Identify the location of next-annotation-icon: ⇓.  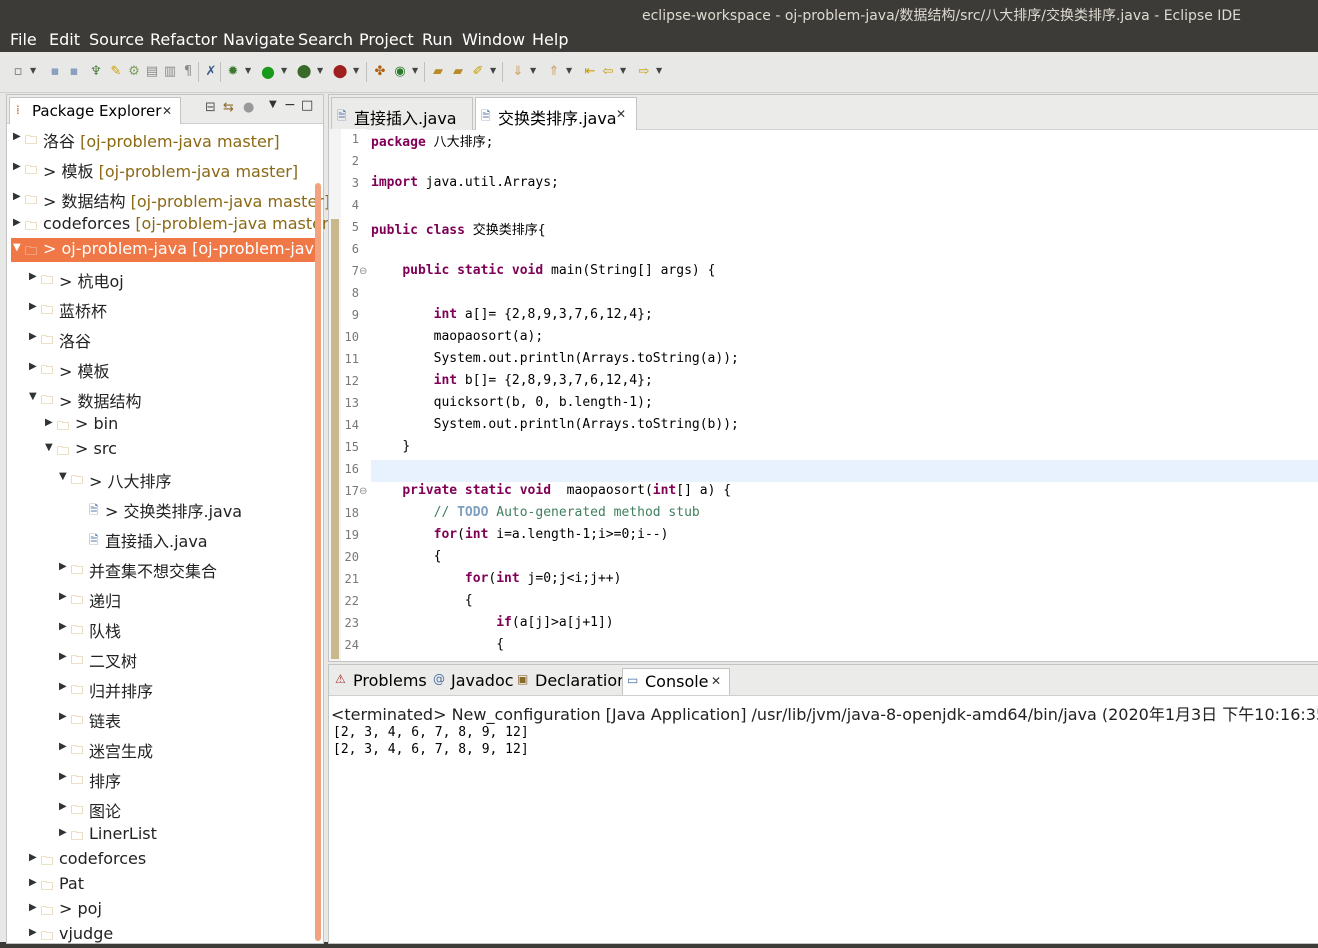
(518, 72).